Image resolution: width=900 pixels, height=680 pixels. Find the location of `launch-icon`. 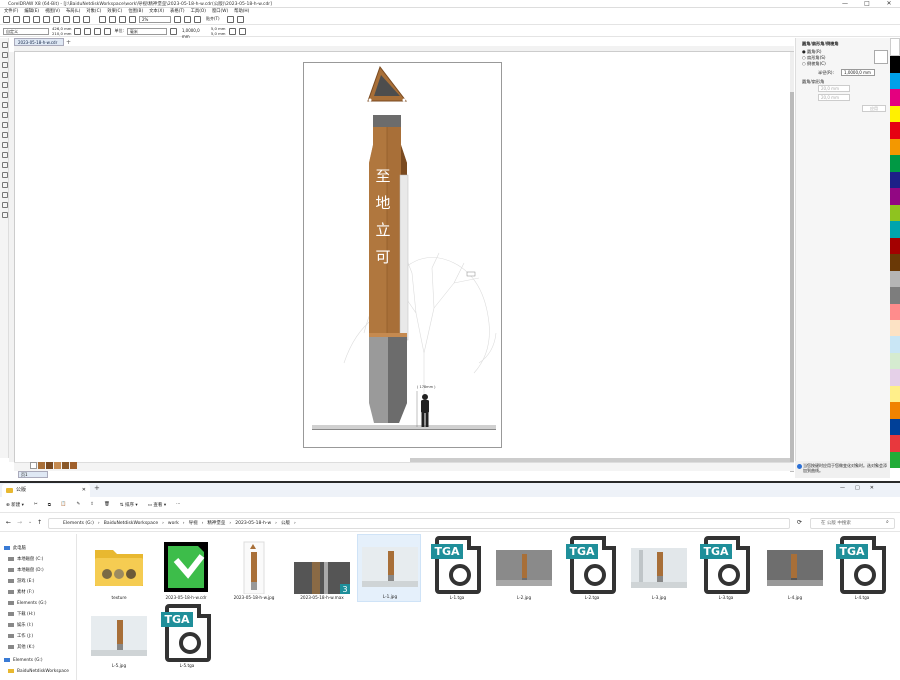

launch-icon is located at coordinates (240, 19).